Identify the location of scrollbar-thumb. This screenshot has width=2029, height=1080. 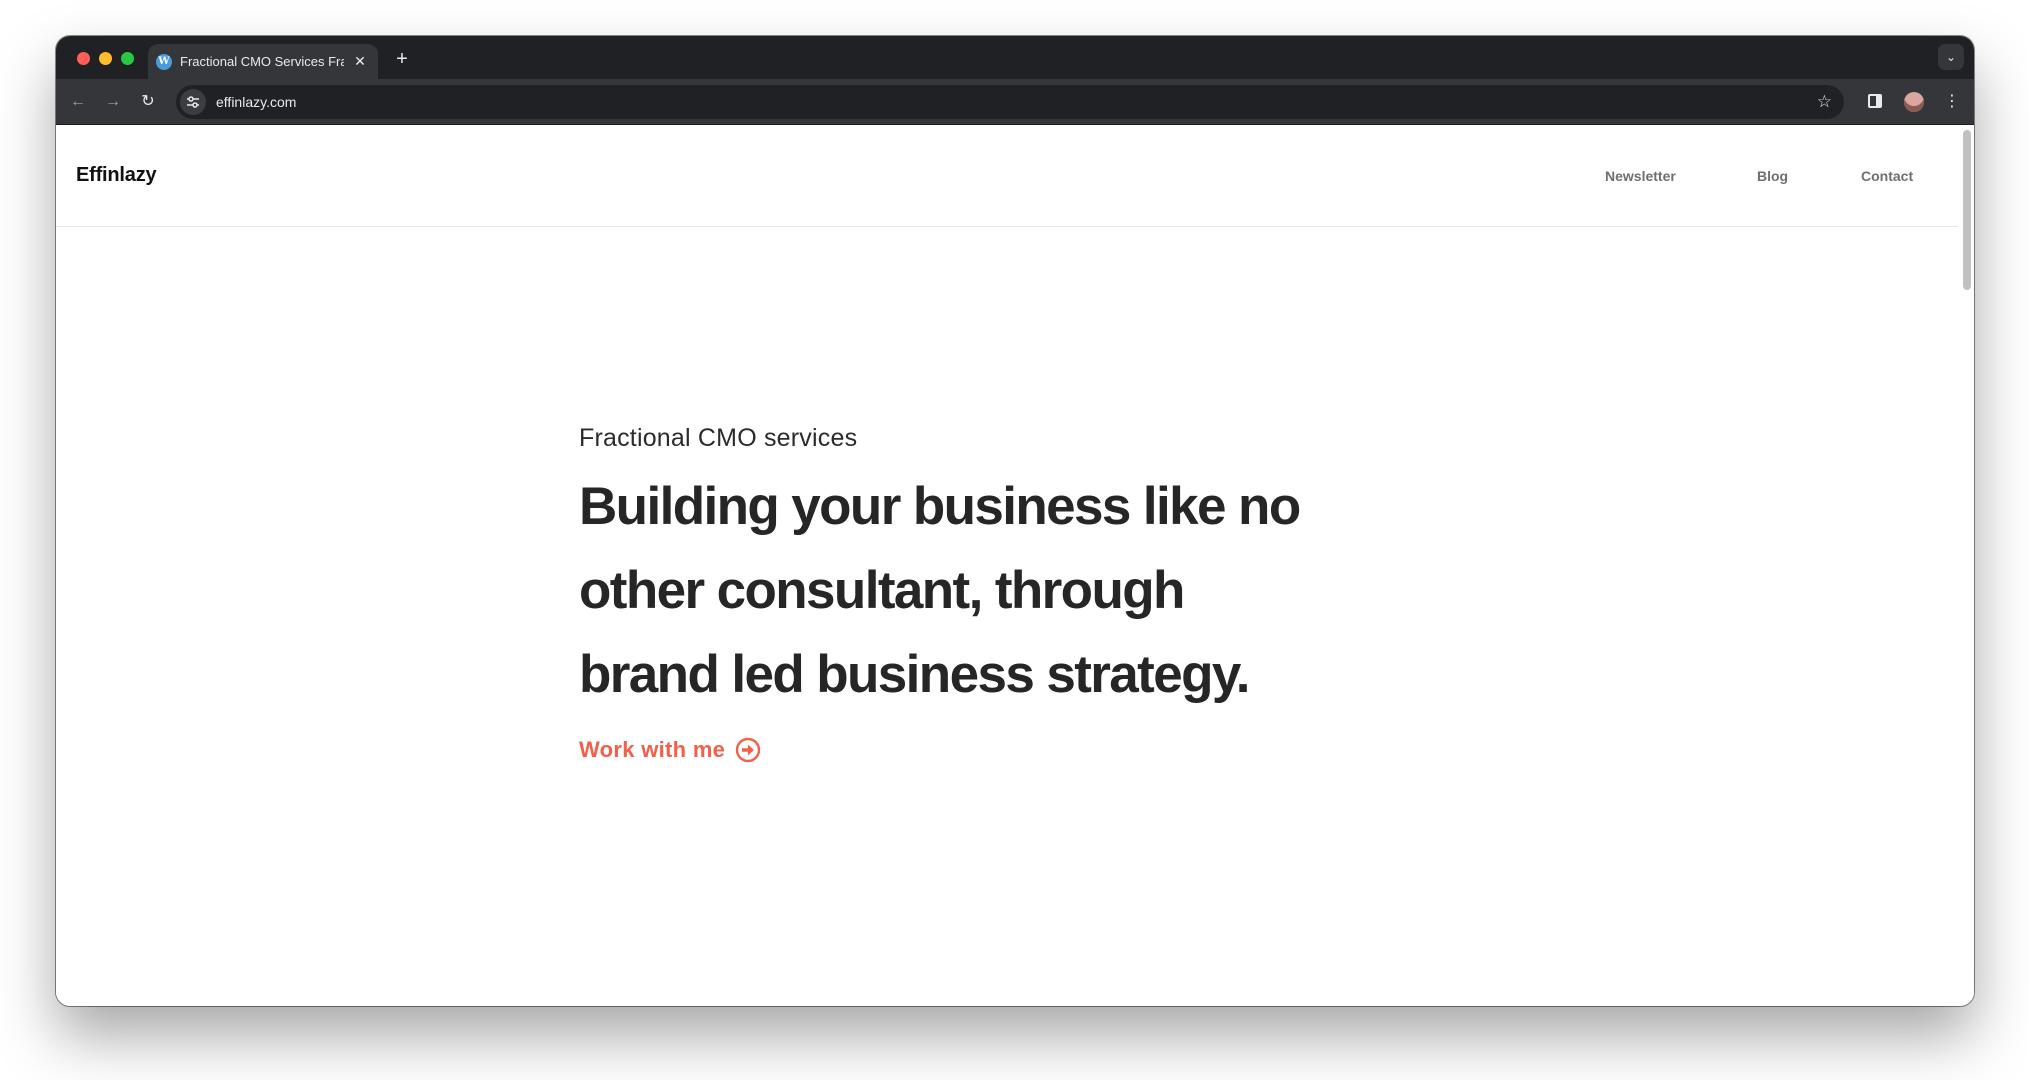
(1967, 210).